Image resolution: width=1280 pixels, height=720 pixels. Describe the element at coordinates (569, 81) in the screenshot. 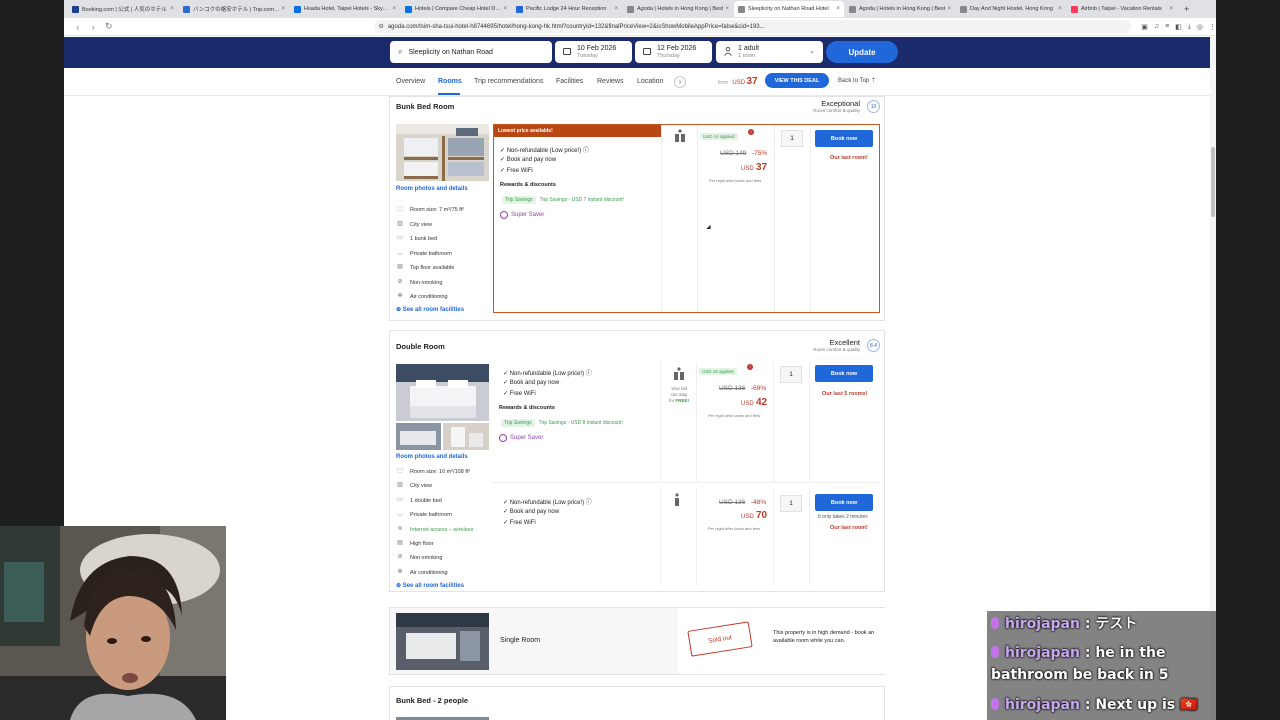

I see `tab-facilities: Facilities` at that location.